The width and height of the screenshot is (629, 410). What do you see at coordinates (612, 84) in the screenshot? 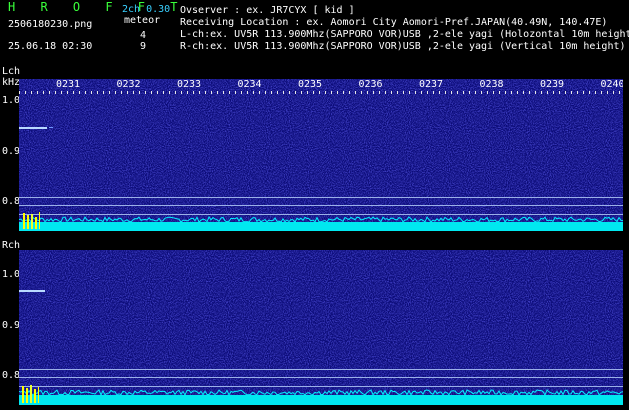
I see `time-label-0240: 0240` at bounding box center [612, 84].